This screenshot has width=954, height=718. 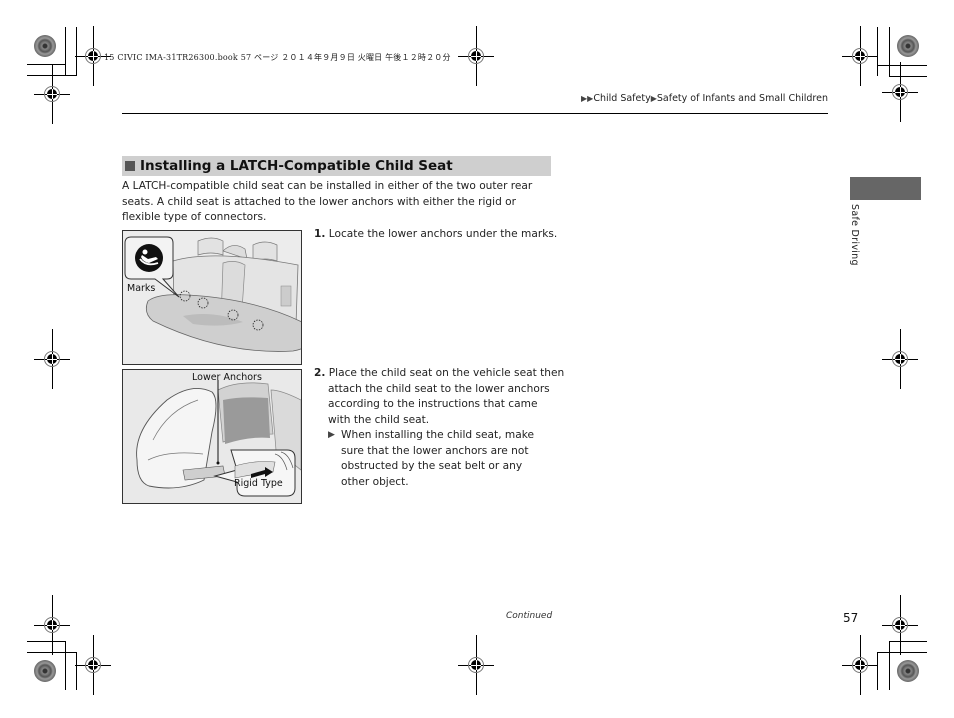 What do you see at coordinates (130, 166) in the screenshot?
I see `section-marker-icon` at bounding box center [130, 166].